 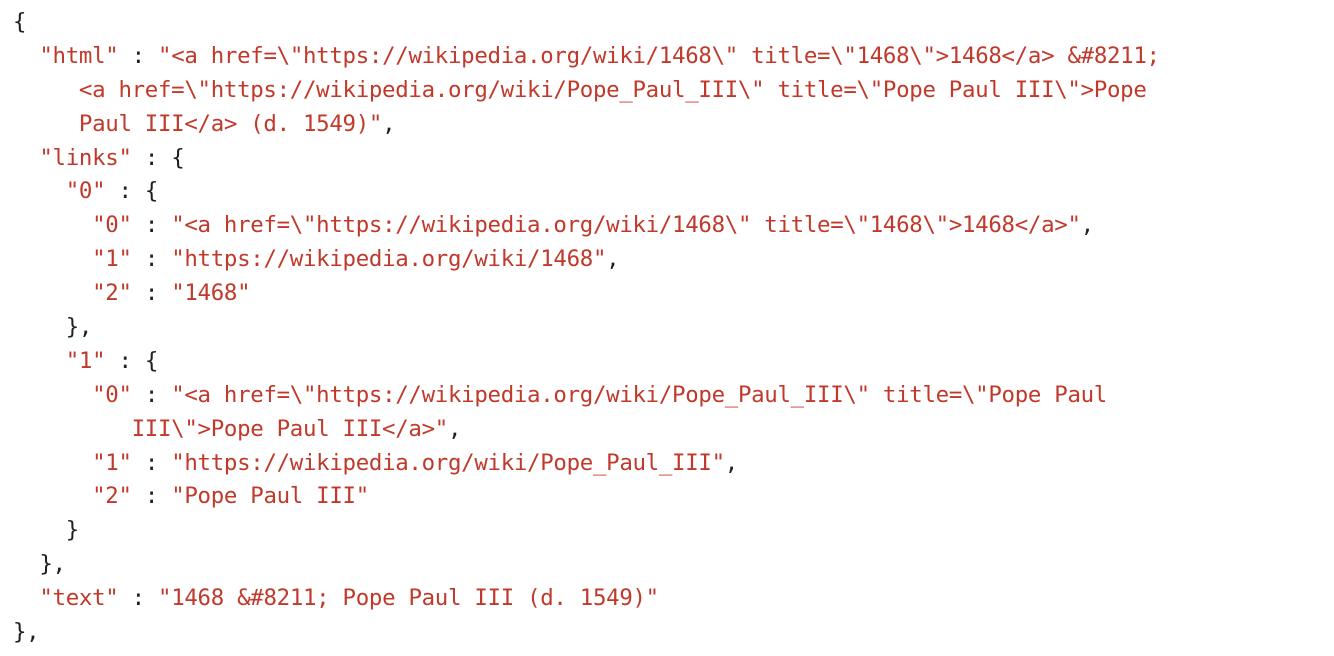 I want to click on json-key: "links", so click(x=85, y=157).